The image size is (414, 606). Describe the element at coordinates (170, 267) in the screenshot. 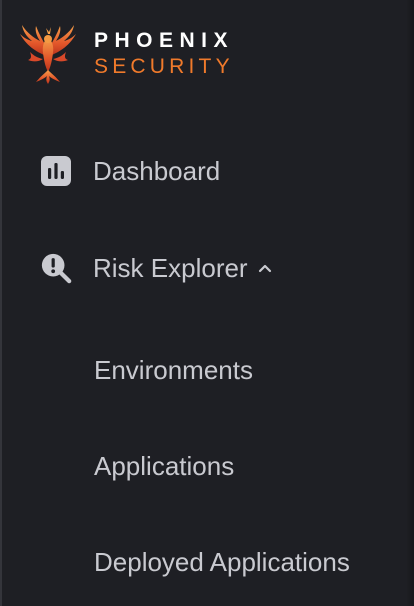

I see `nav-item-label: Risk Explorer` at that location.